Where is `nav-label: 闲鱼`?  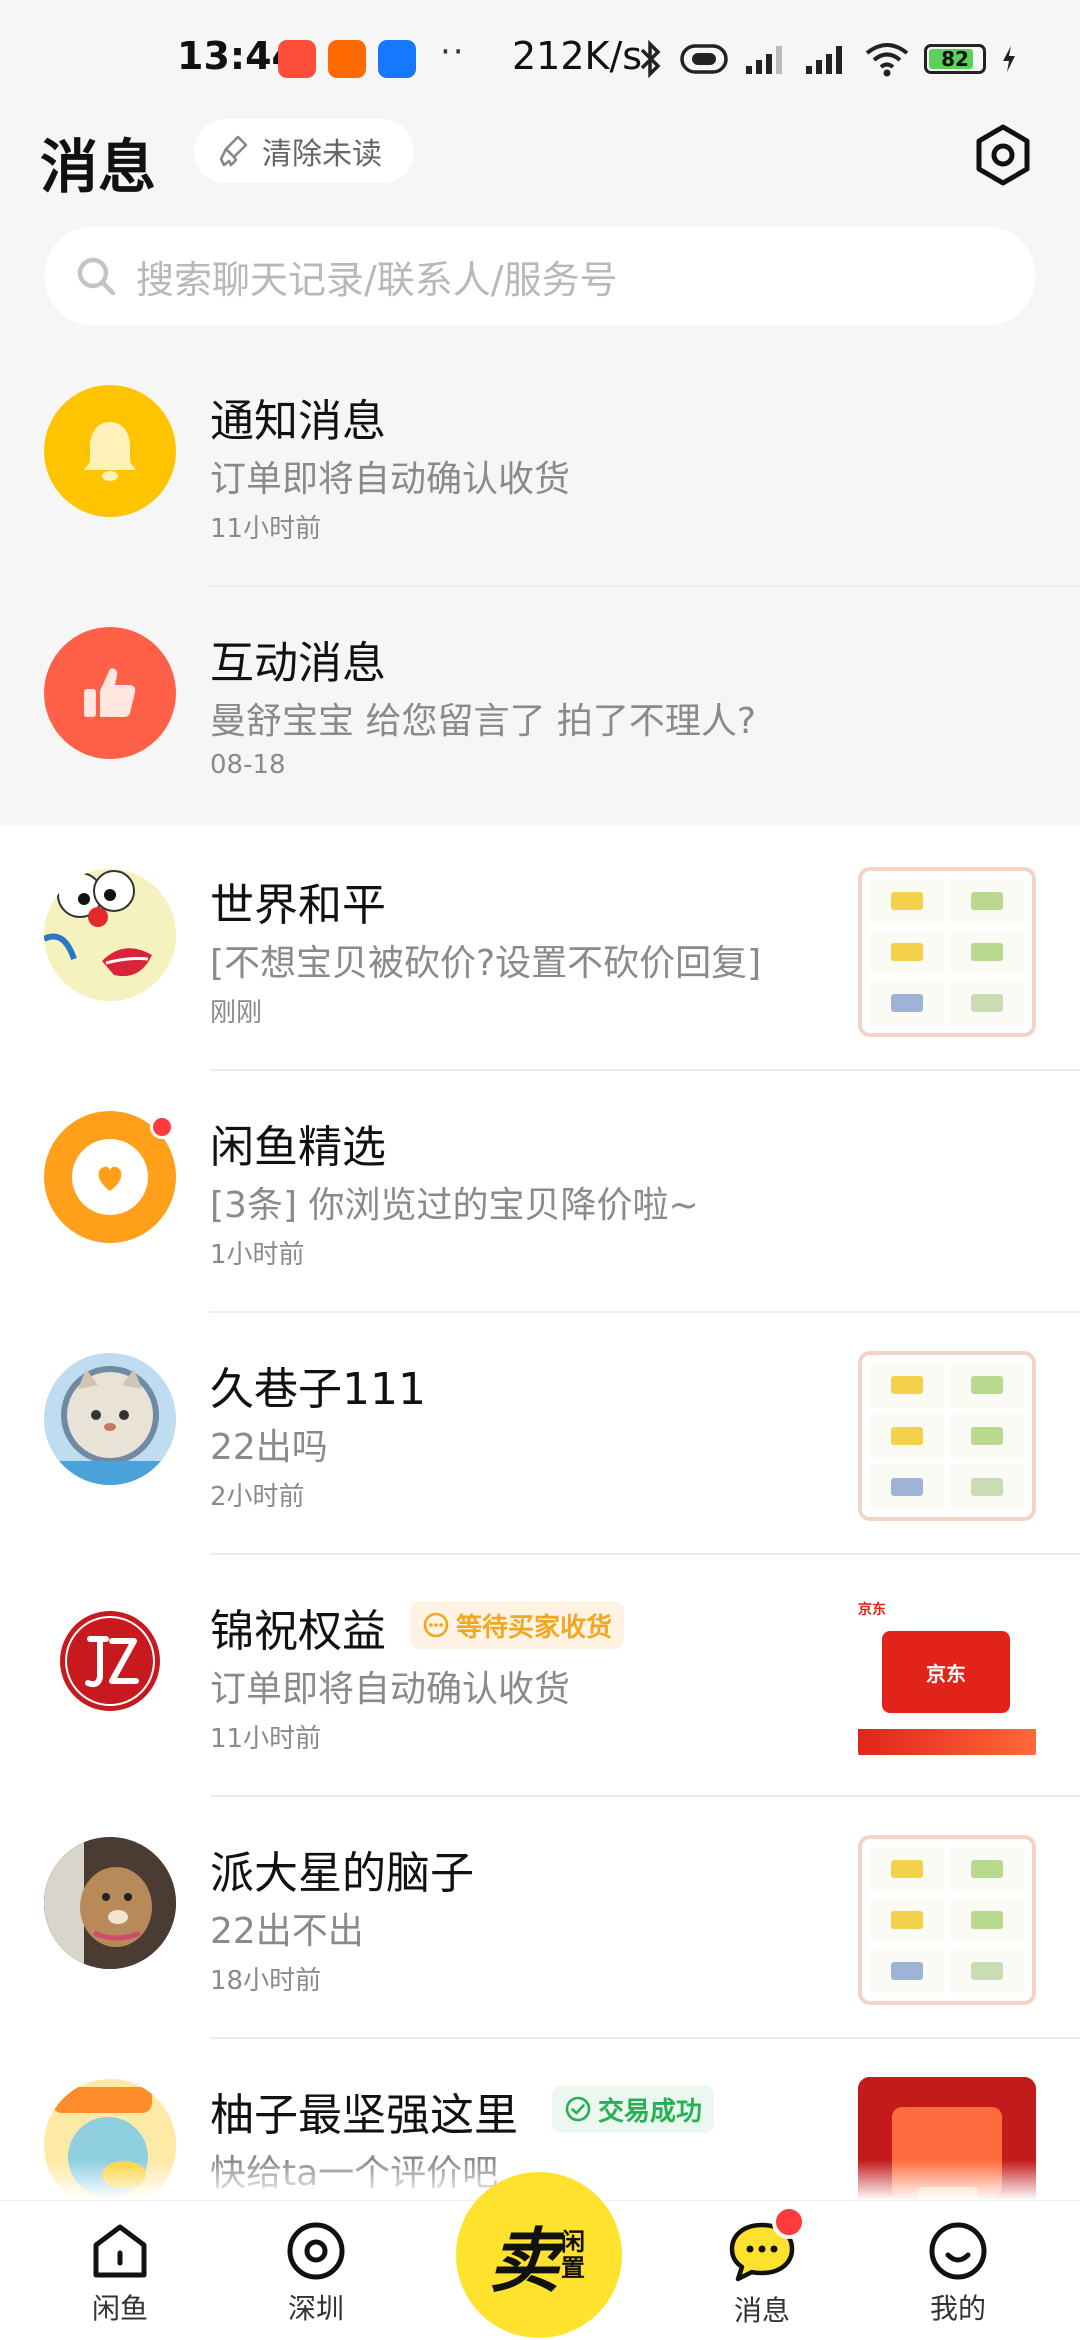
nav-label: 闲鱼 is located at coordinates (119, 2308).